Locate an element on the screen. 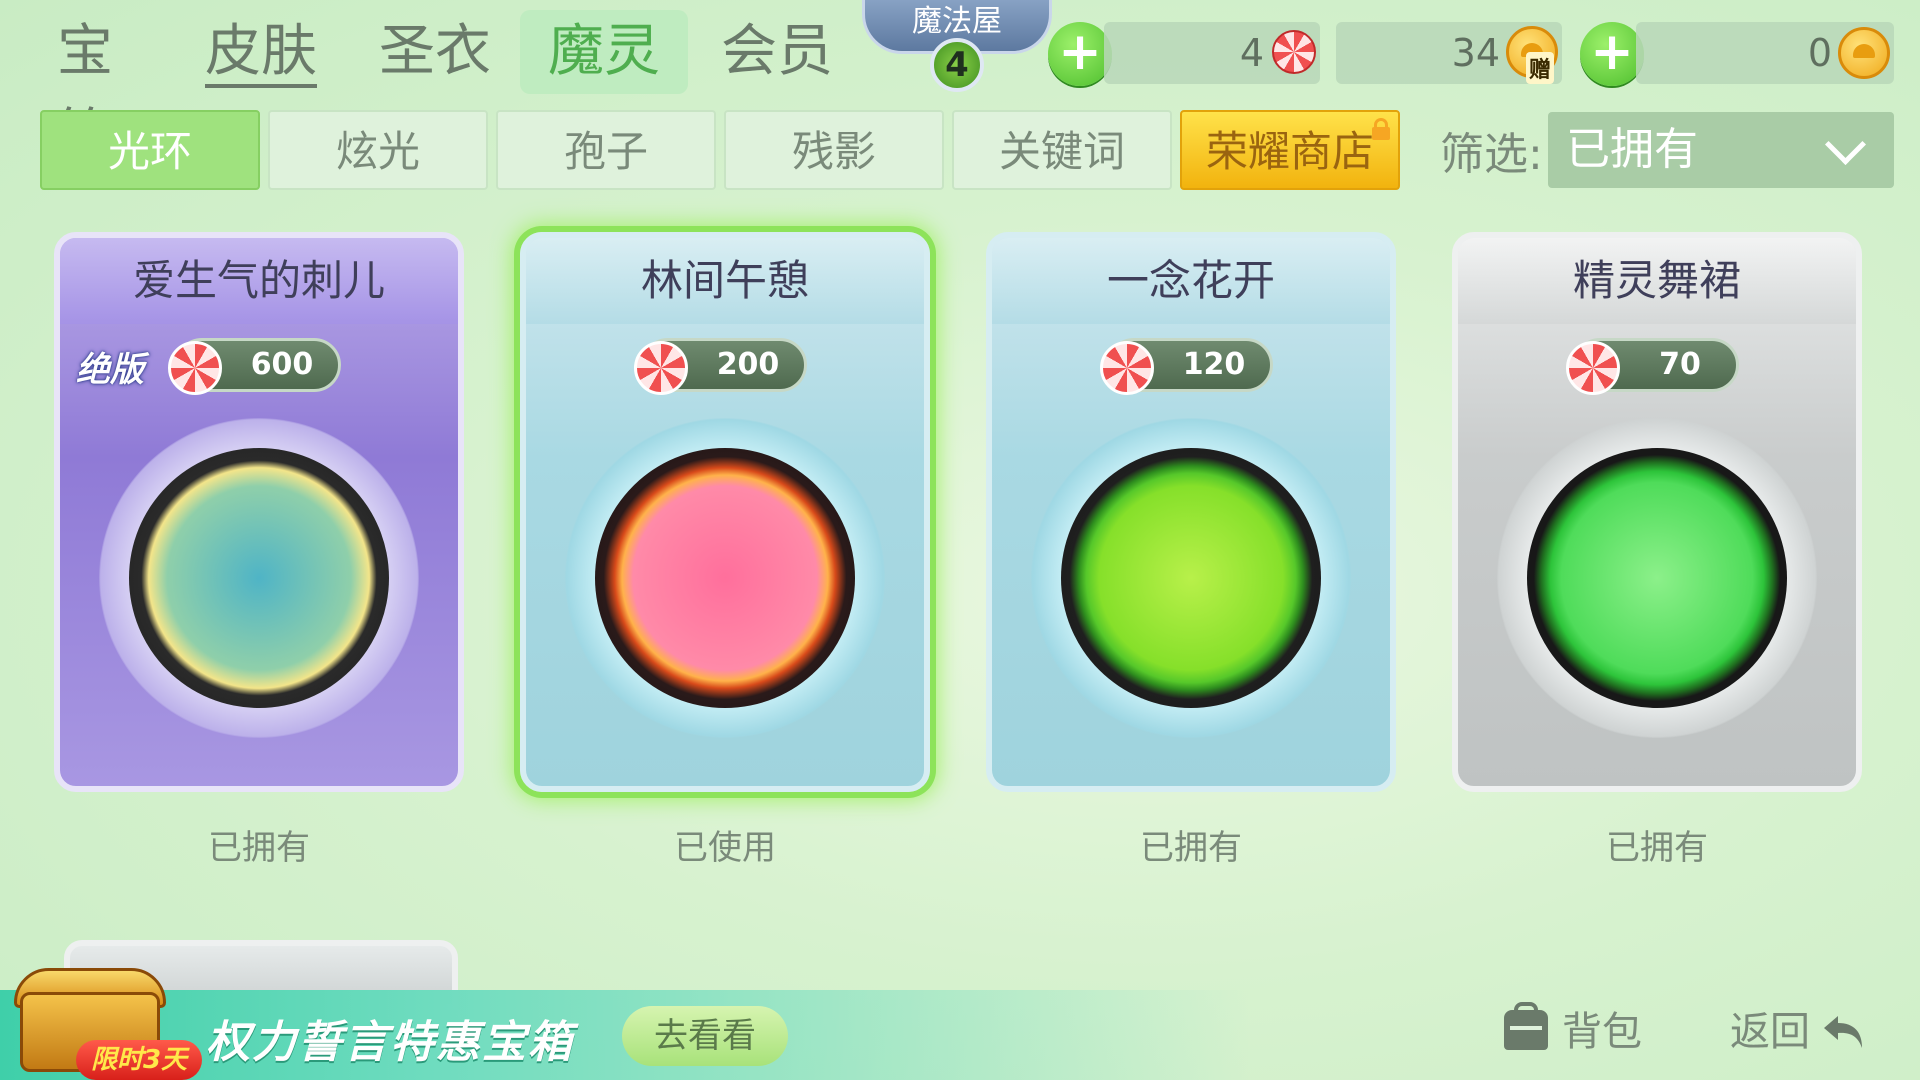 The width and height of the screenshot is (1920, 1080). subtab-label: 残影 is located at coordinates (833, 151).